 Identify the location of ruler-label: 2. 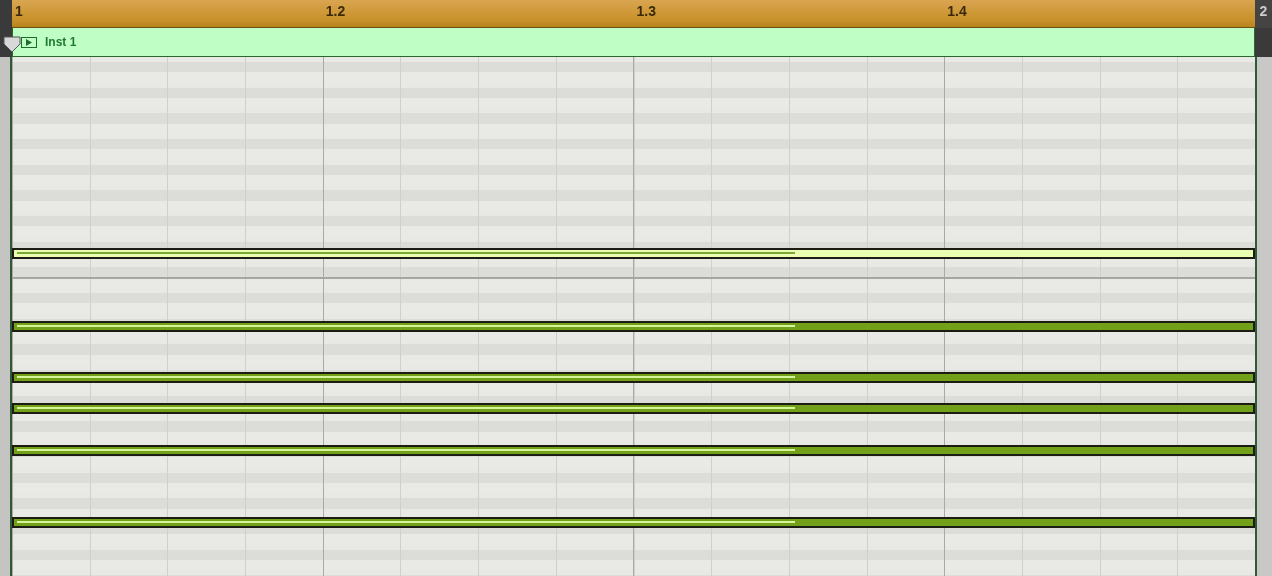
(1263, 14).